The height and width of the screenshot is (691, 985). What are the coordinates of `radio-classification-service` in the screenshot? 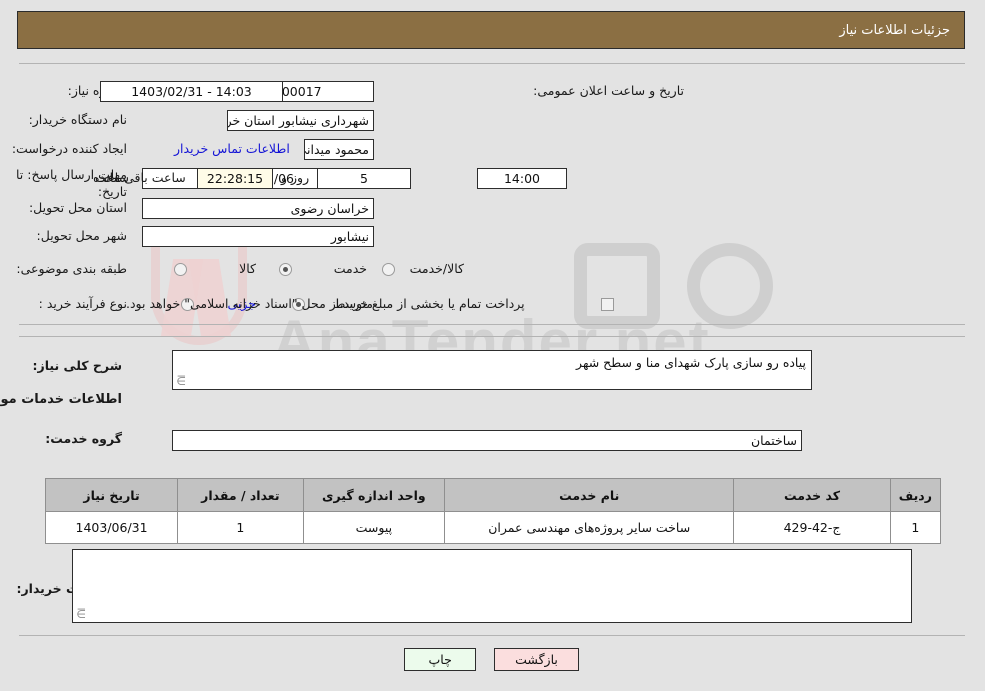 It's located at (286, 269).